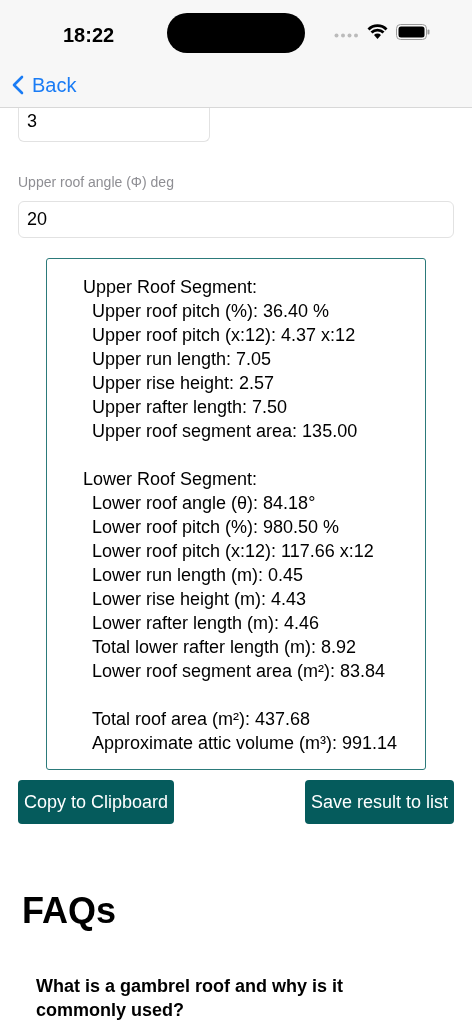 This screenshot has height=1024, width=472. What do you see at coordinates (236, 219) in the screenshot?
I see `number-field: 20` at bounding box center [236, 219].